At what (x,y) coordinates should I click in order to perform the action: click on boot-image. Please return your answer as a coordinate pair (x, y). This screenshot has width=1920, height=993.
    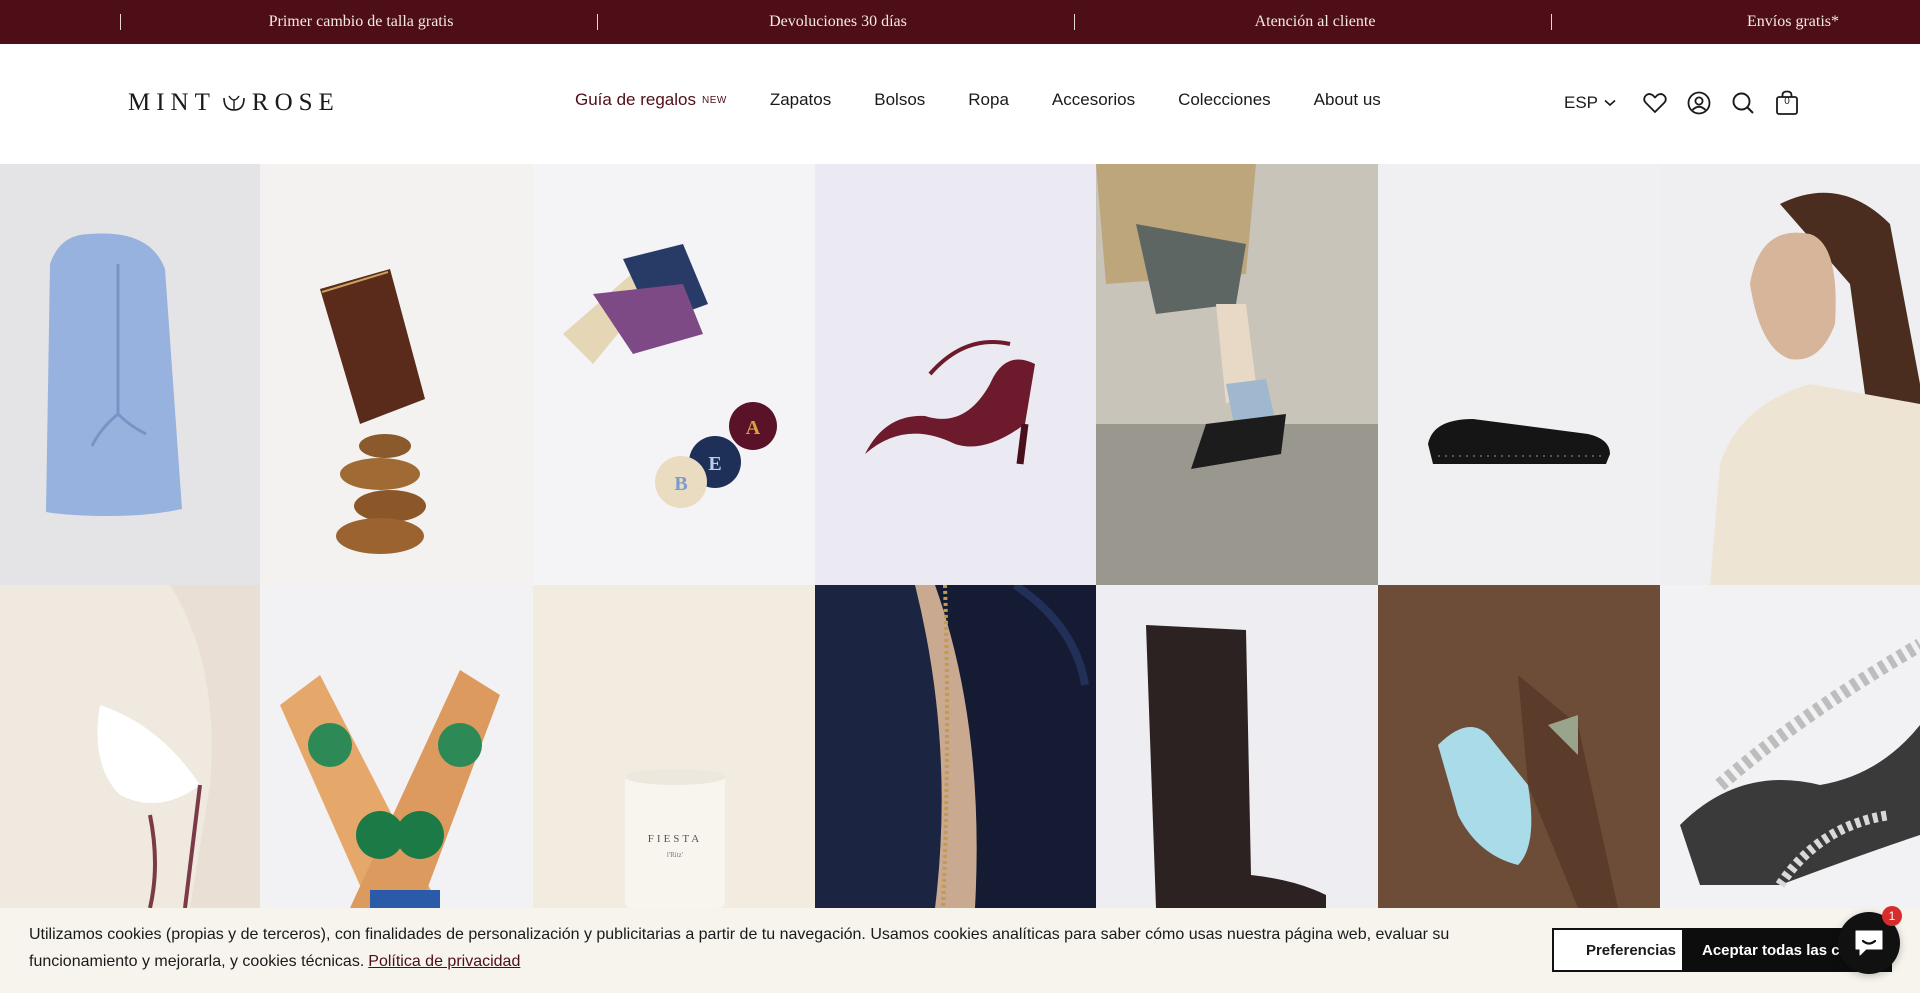
    Looking at the image, I should click on (1236, 766).